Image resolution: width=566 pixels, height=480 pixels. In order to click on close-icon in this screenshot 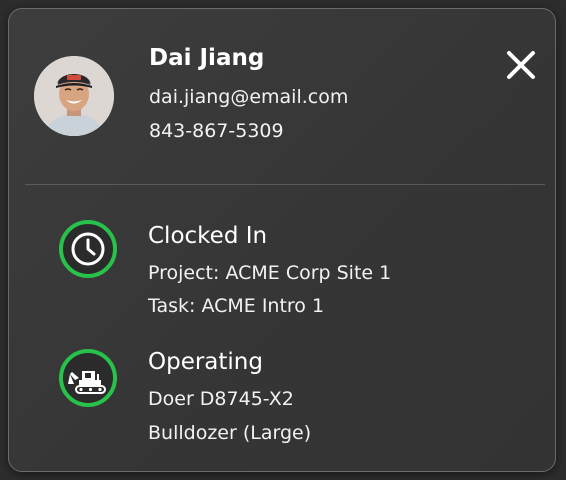, I will do `click(521, 65)`.